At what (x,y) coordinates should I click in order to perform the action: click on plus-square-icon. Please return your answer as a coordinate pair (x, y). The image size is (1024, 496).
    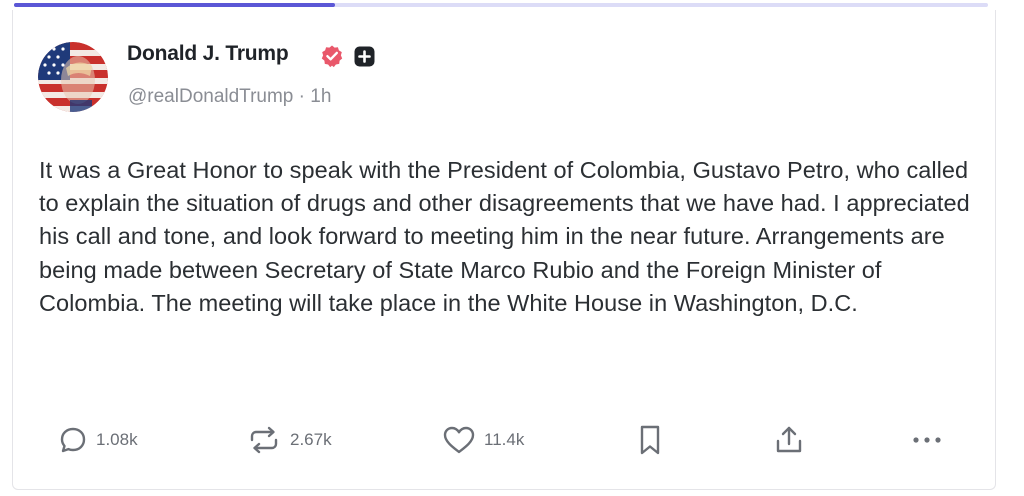
    Looking at the image, I should click on (364, 56).